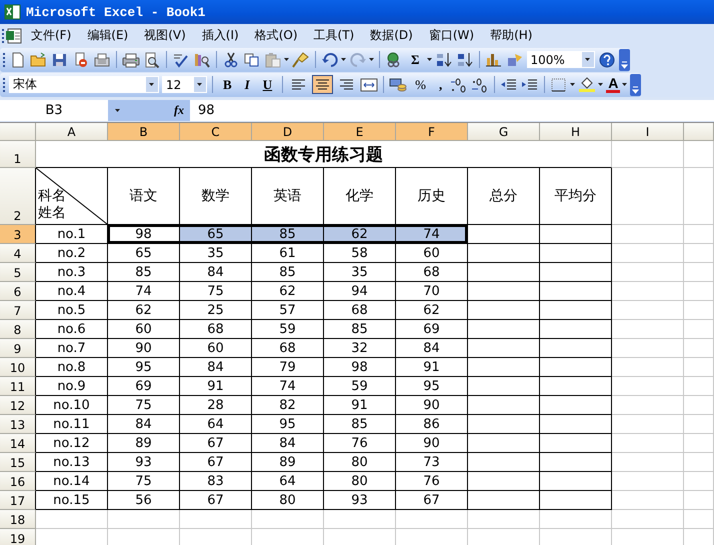 This screenshot has height=545, width=714. What do you see at coordinates (18, 537) in the screenshot?
I see `row-header: 19` at bounding box center [18, 537].